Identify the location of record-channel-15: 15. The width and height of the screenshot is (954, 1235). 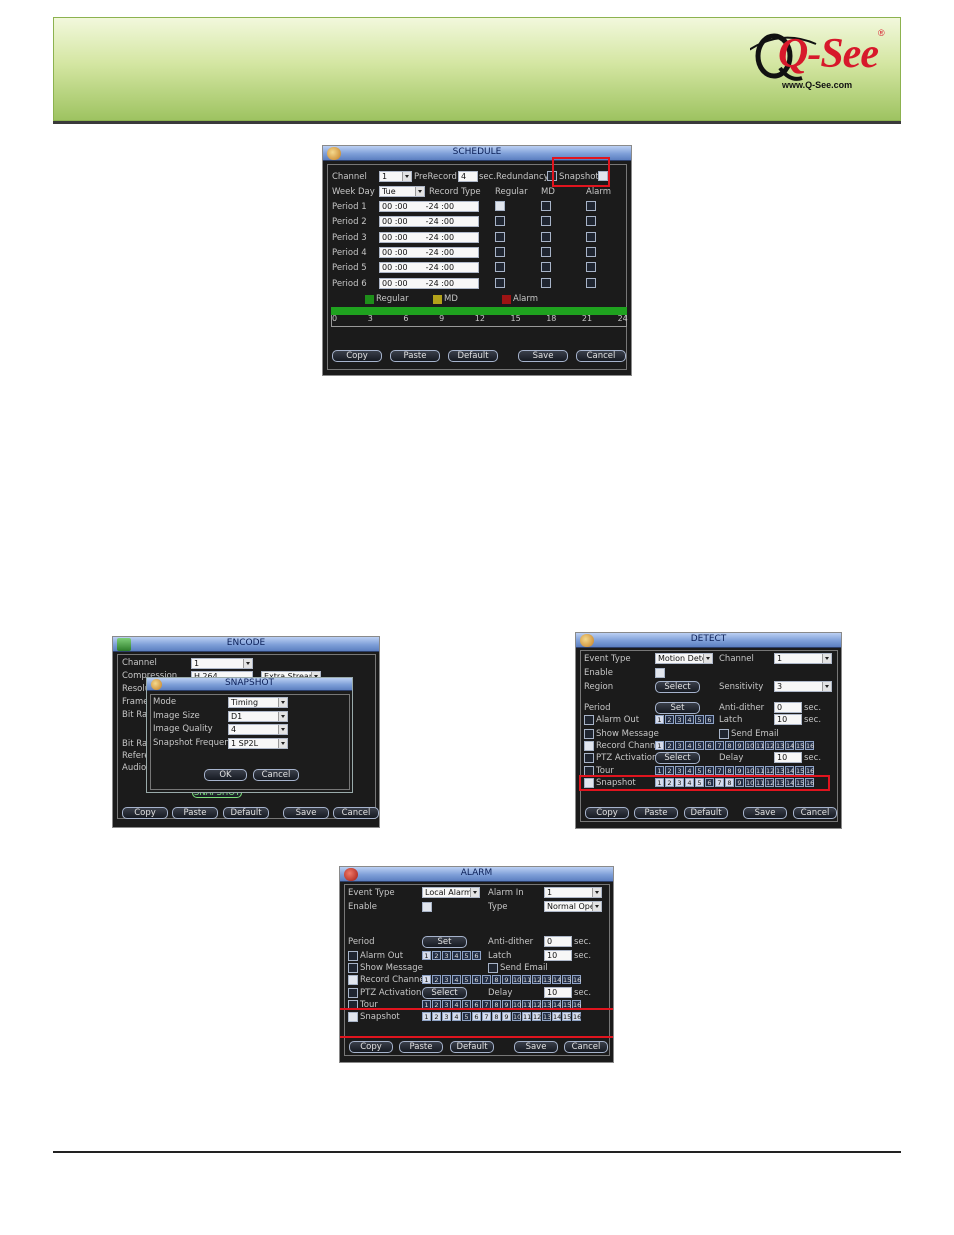
(799, 745).